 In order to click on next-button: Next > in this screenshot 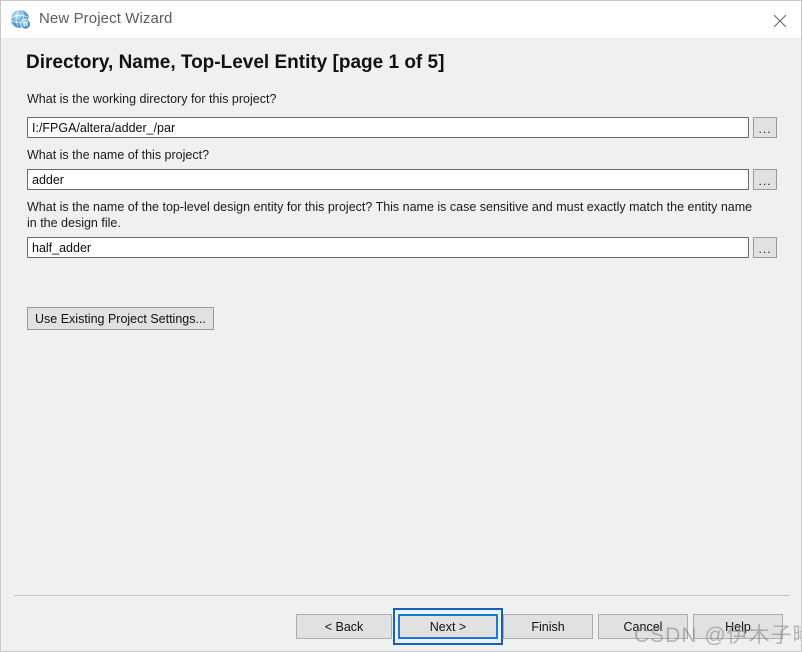, I will do `click(448, 626)`.